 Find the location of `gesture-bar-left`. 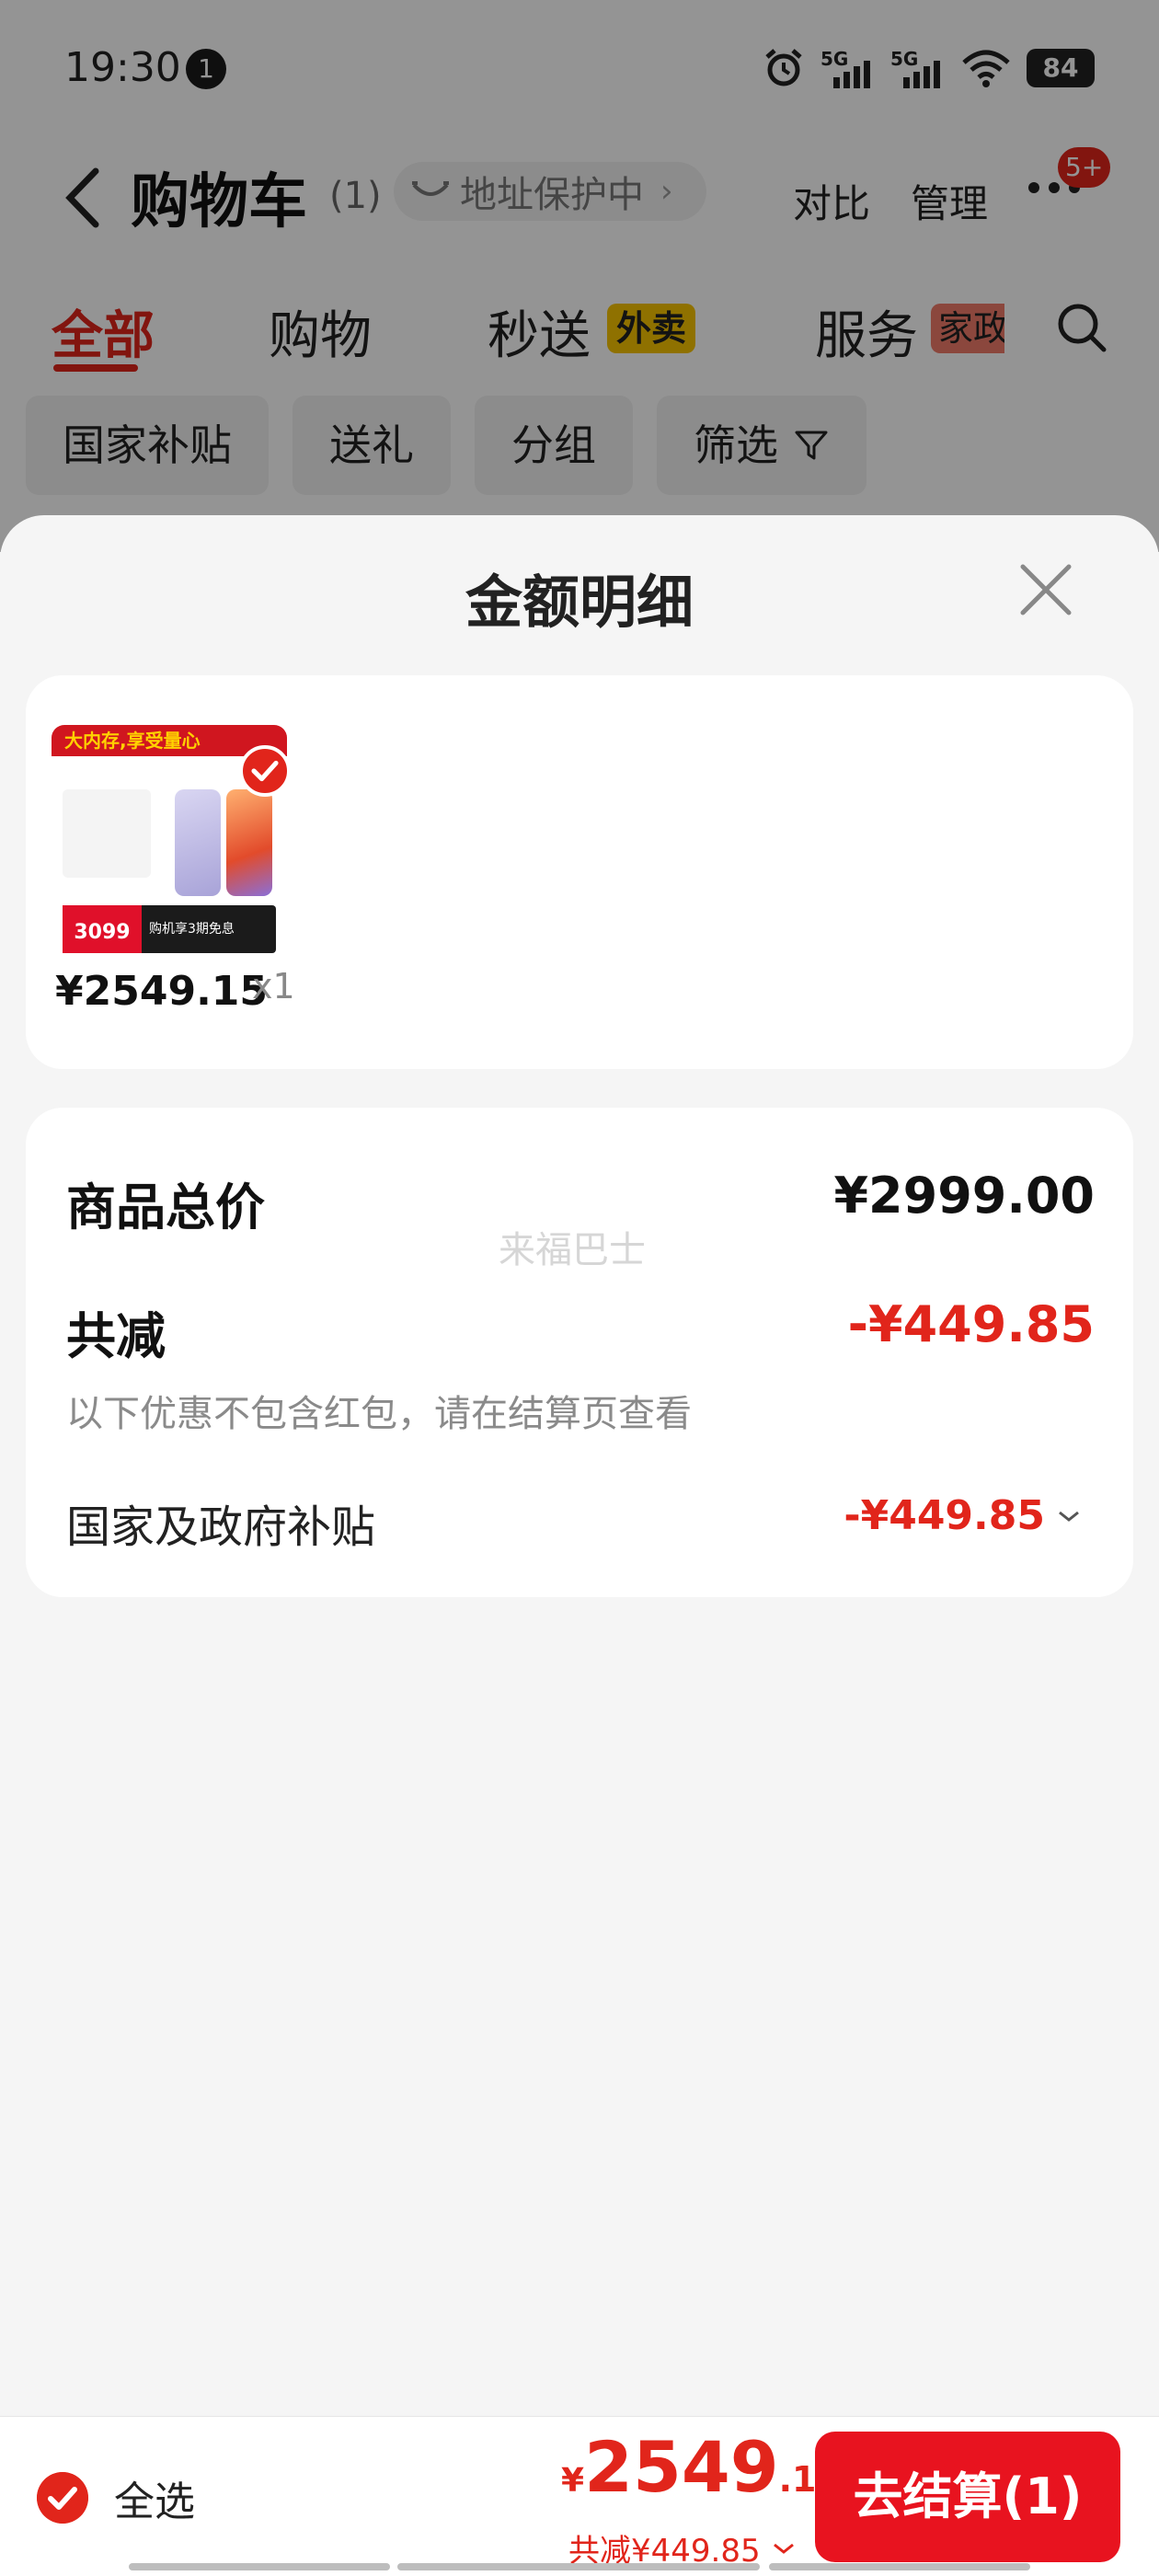

gesture-bar-left is located at coordinates (259, 2566).